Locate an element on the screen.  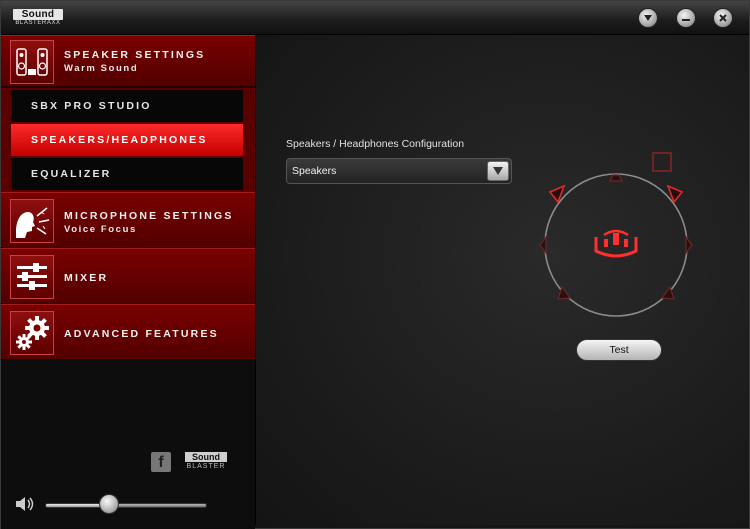
volume-slider-fill is located at coordinates (76, 505).